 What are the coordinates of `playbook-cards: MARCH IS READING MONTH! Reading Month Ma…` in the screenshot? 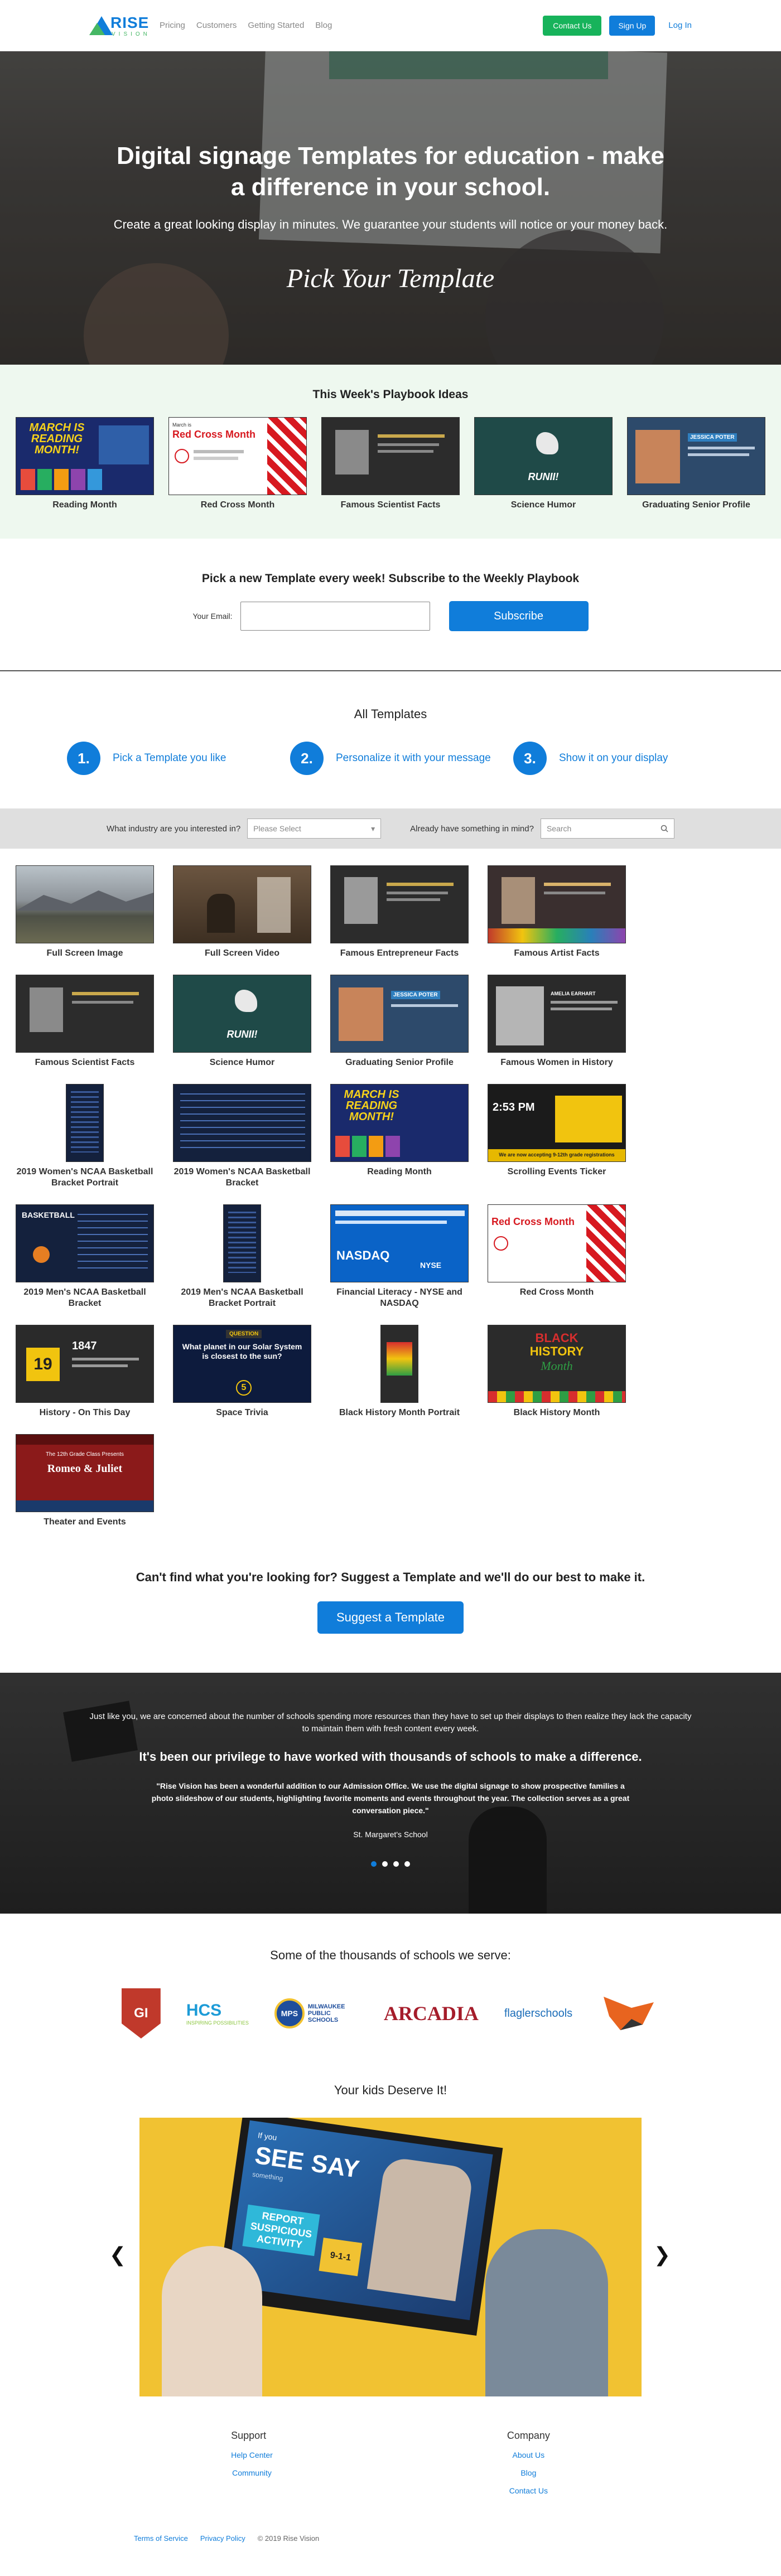 It's located at (390, 464).